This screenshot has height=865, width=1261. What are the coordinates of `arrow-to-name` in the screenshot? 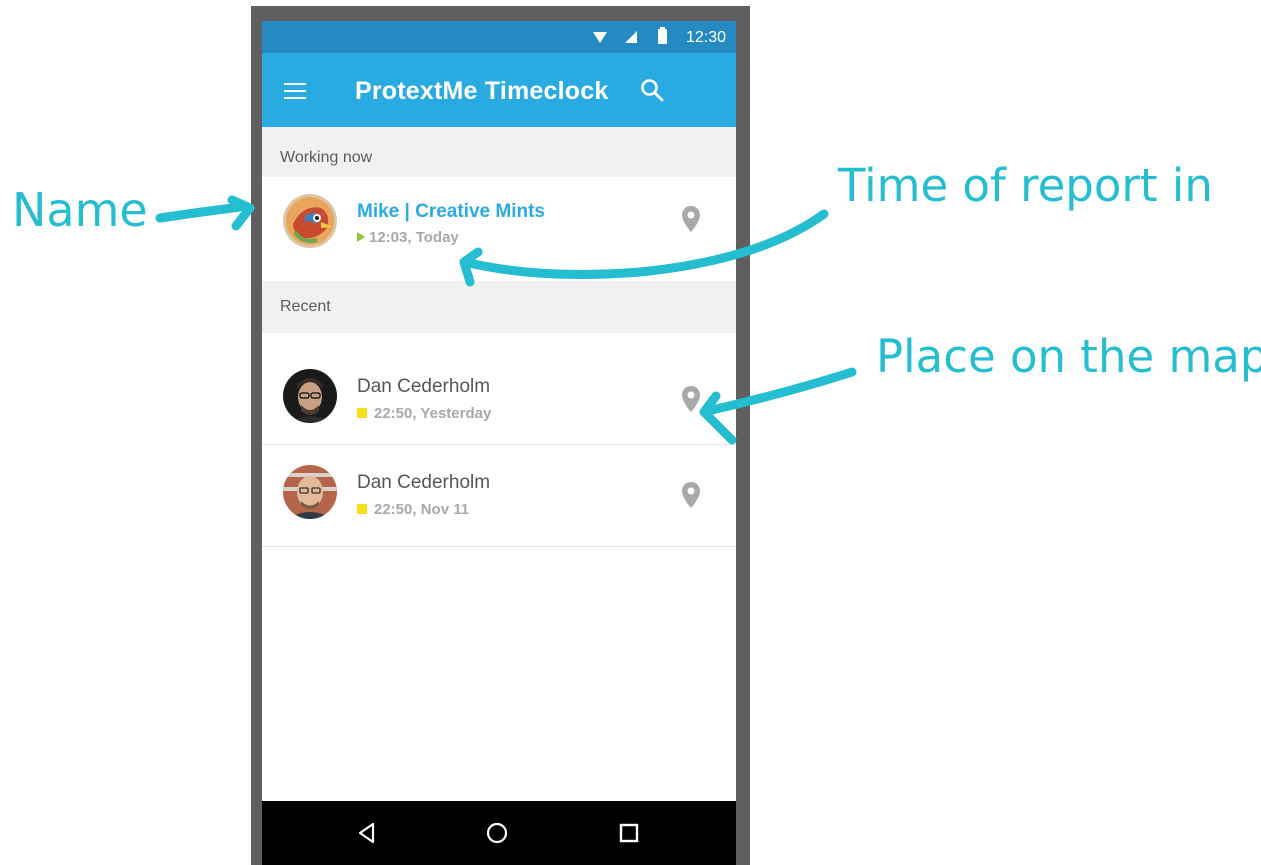 It's located at (200, 212).